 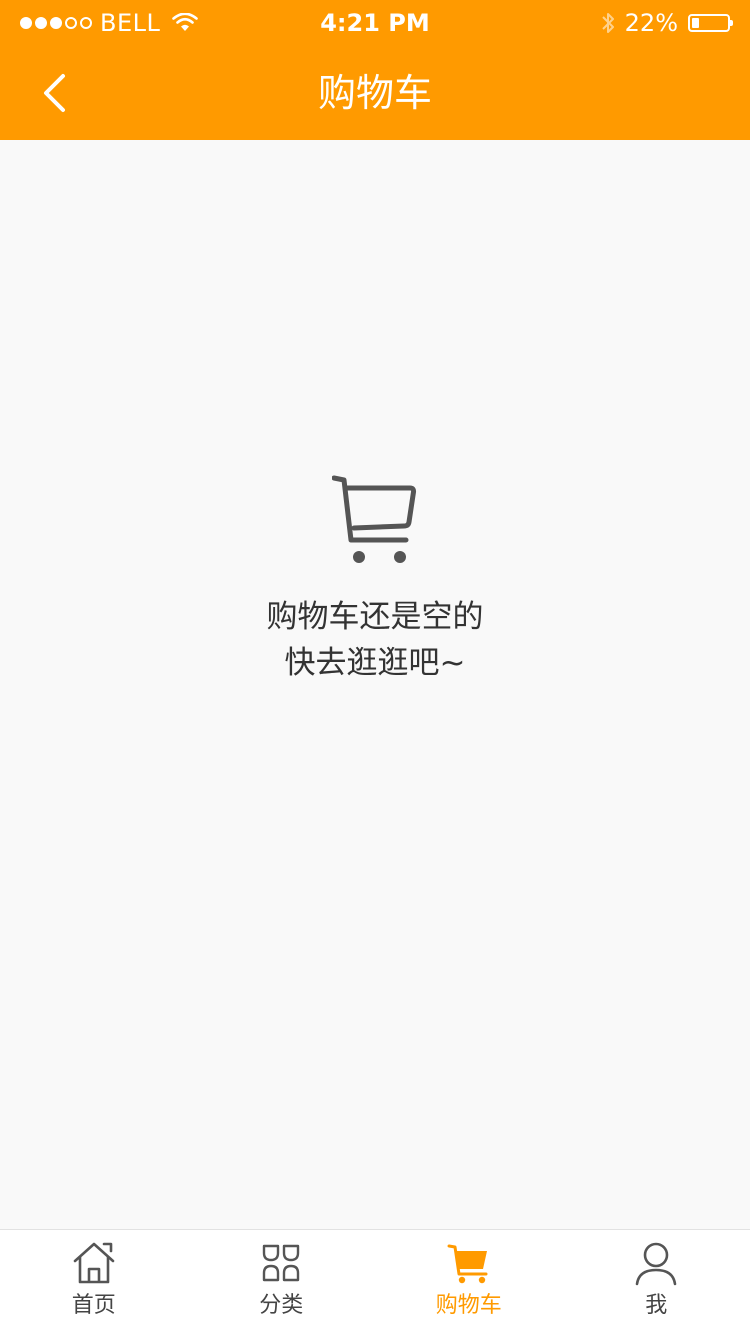 What do you see at coordinates (375, 617) in the screenshot?
I see `empty-cart-line1: 购物车还是空的` at bounding box center [375, 617].